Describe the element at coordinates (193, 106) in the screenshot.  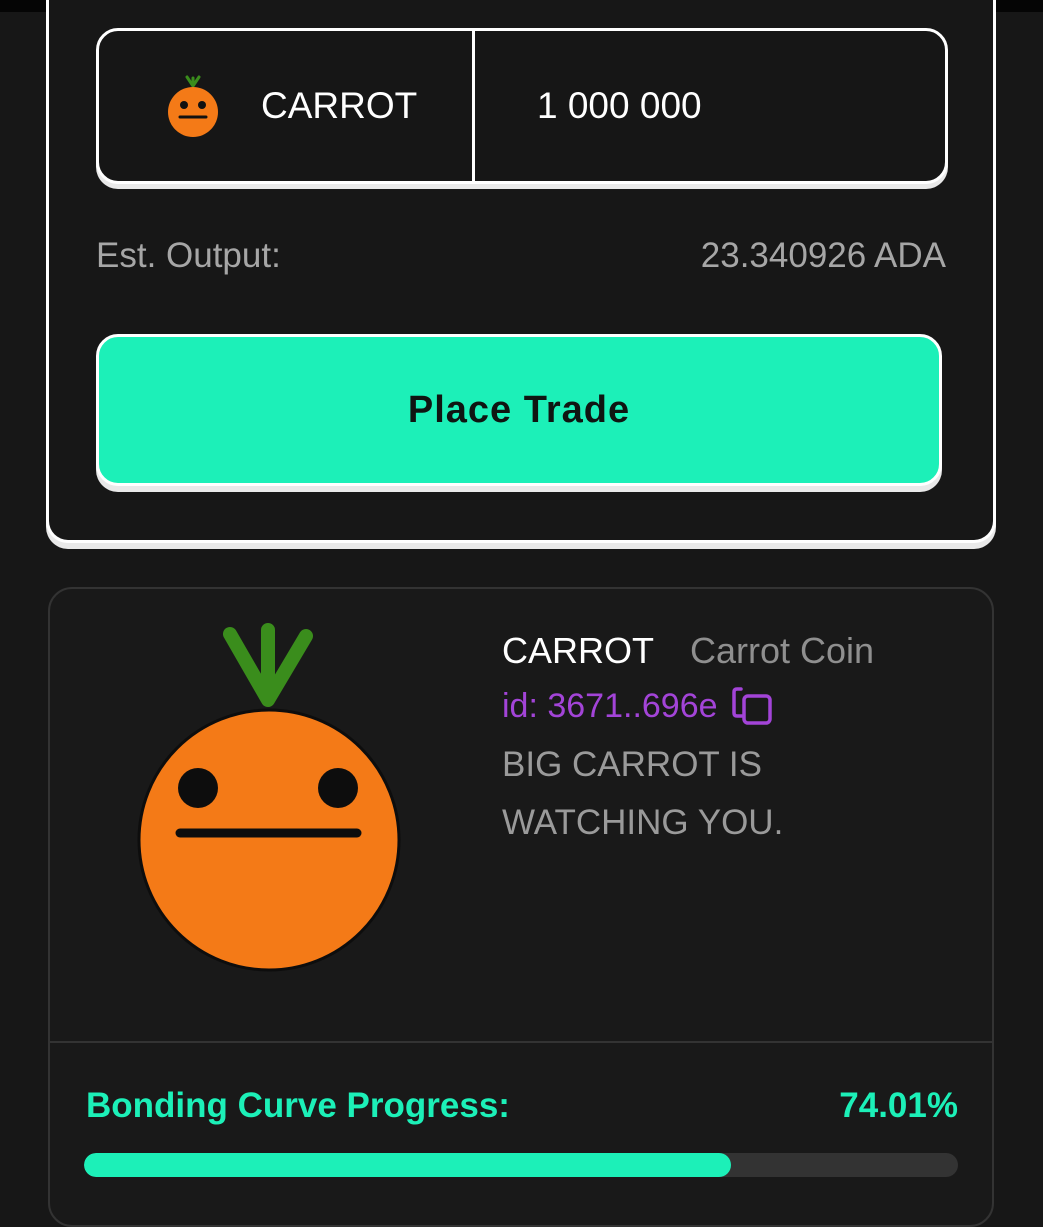
I see `carrot-token-icon` at that location.